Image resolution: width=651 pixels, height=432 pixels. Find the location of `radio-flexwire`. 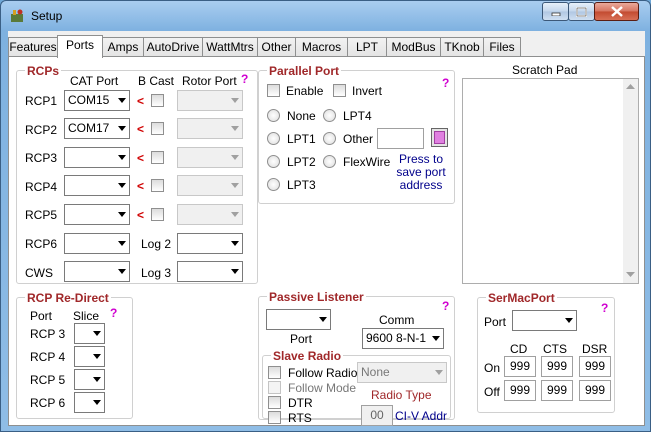

radio-flexwire is located at coordinates (329, 161).